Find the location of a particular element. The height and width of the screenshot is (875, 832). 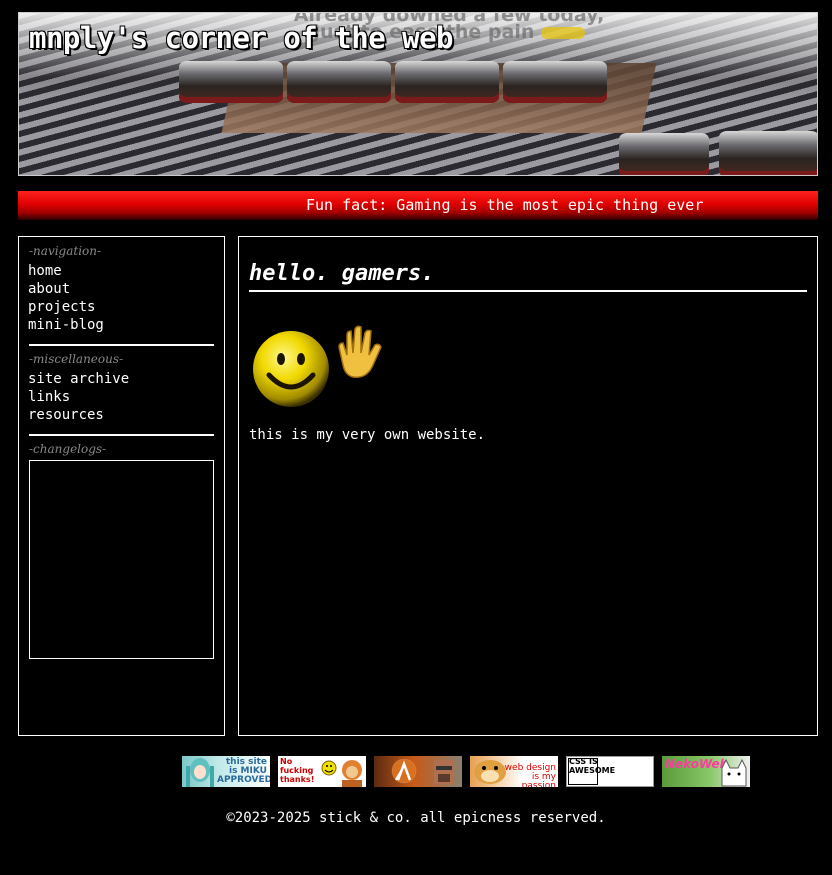

misc-link-site-archive: site archive is located at coordinates (126, 379).